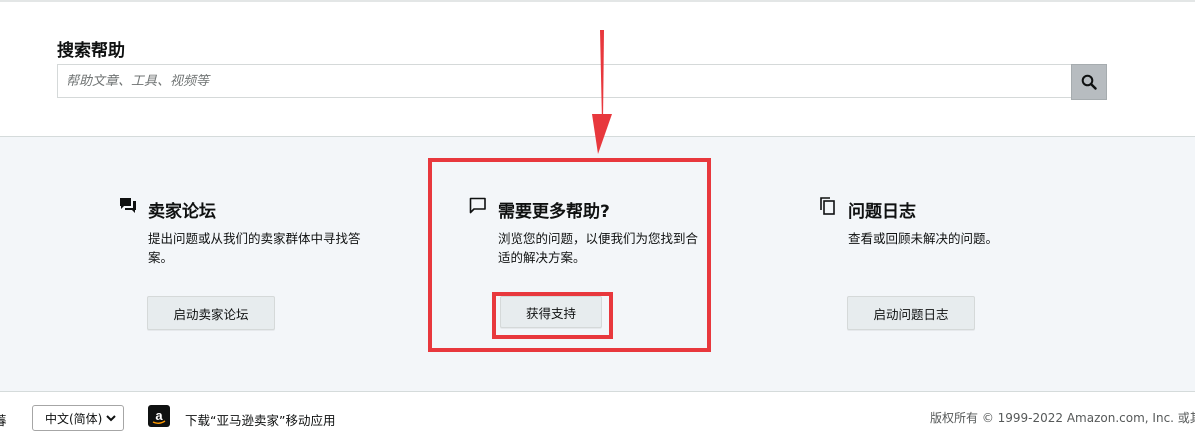  Describe the element at coordinates (911, 313) in the screenshot. I see `launch-case-log-button: 启动问题日志` at that location.